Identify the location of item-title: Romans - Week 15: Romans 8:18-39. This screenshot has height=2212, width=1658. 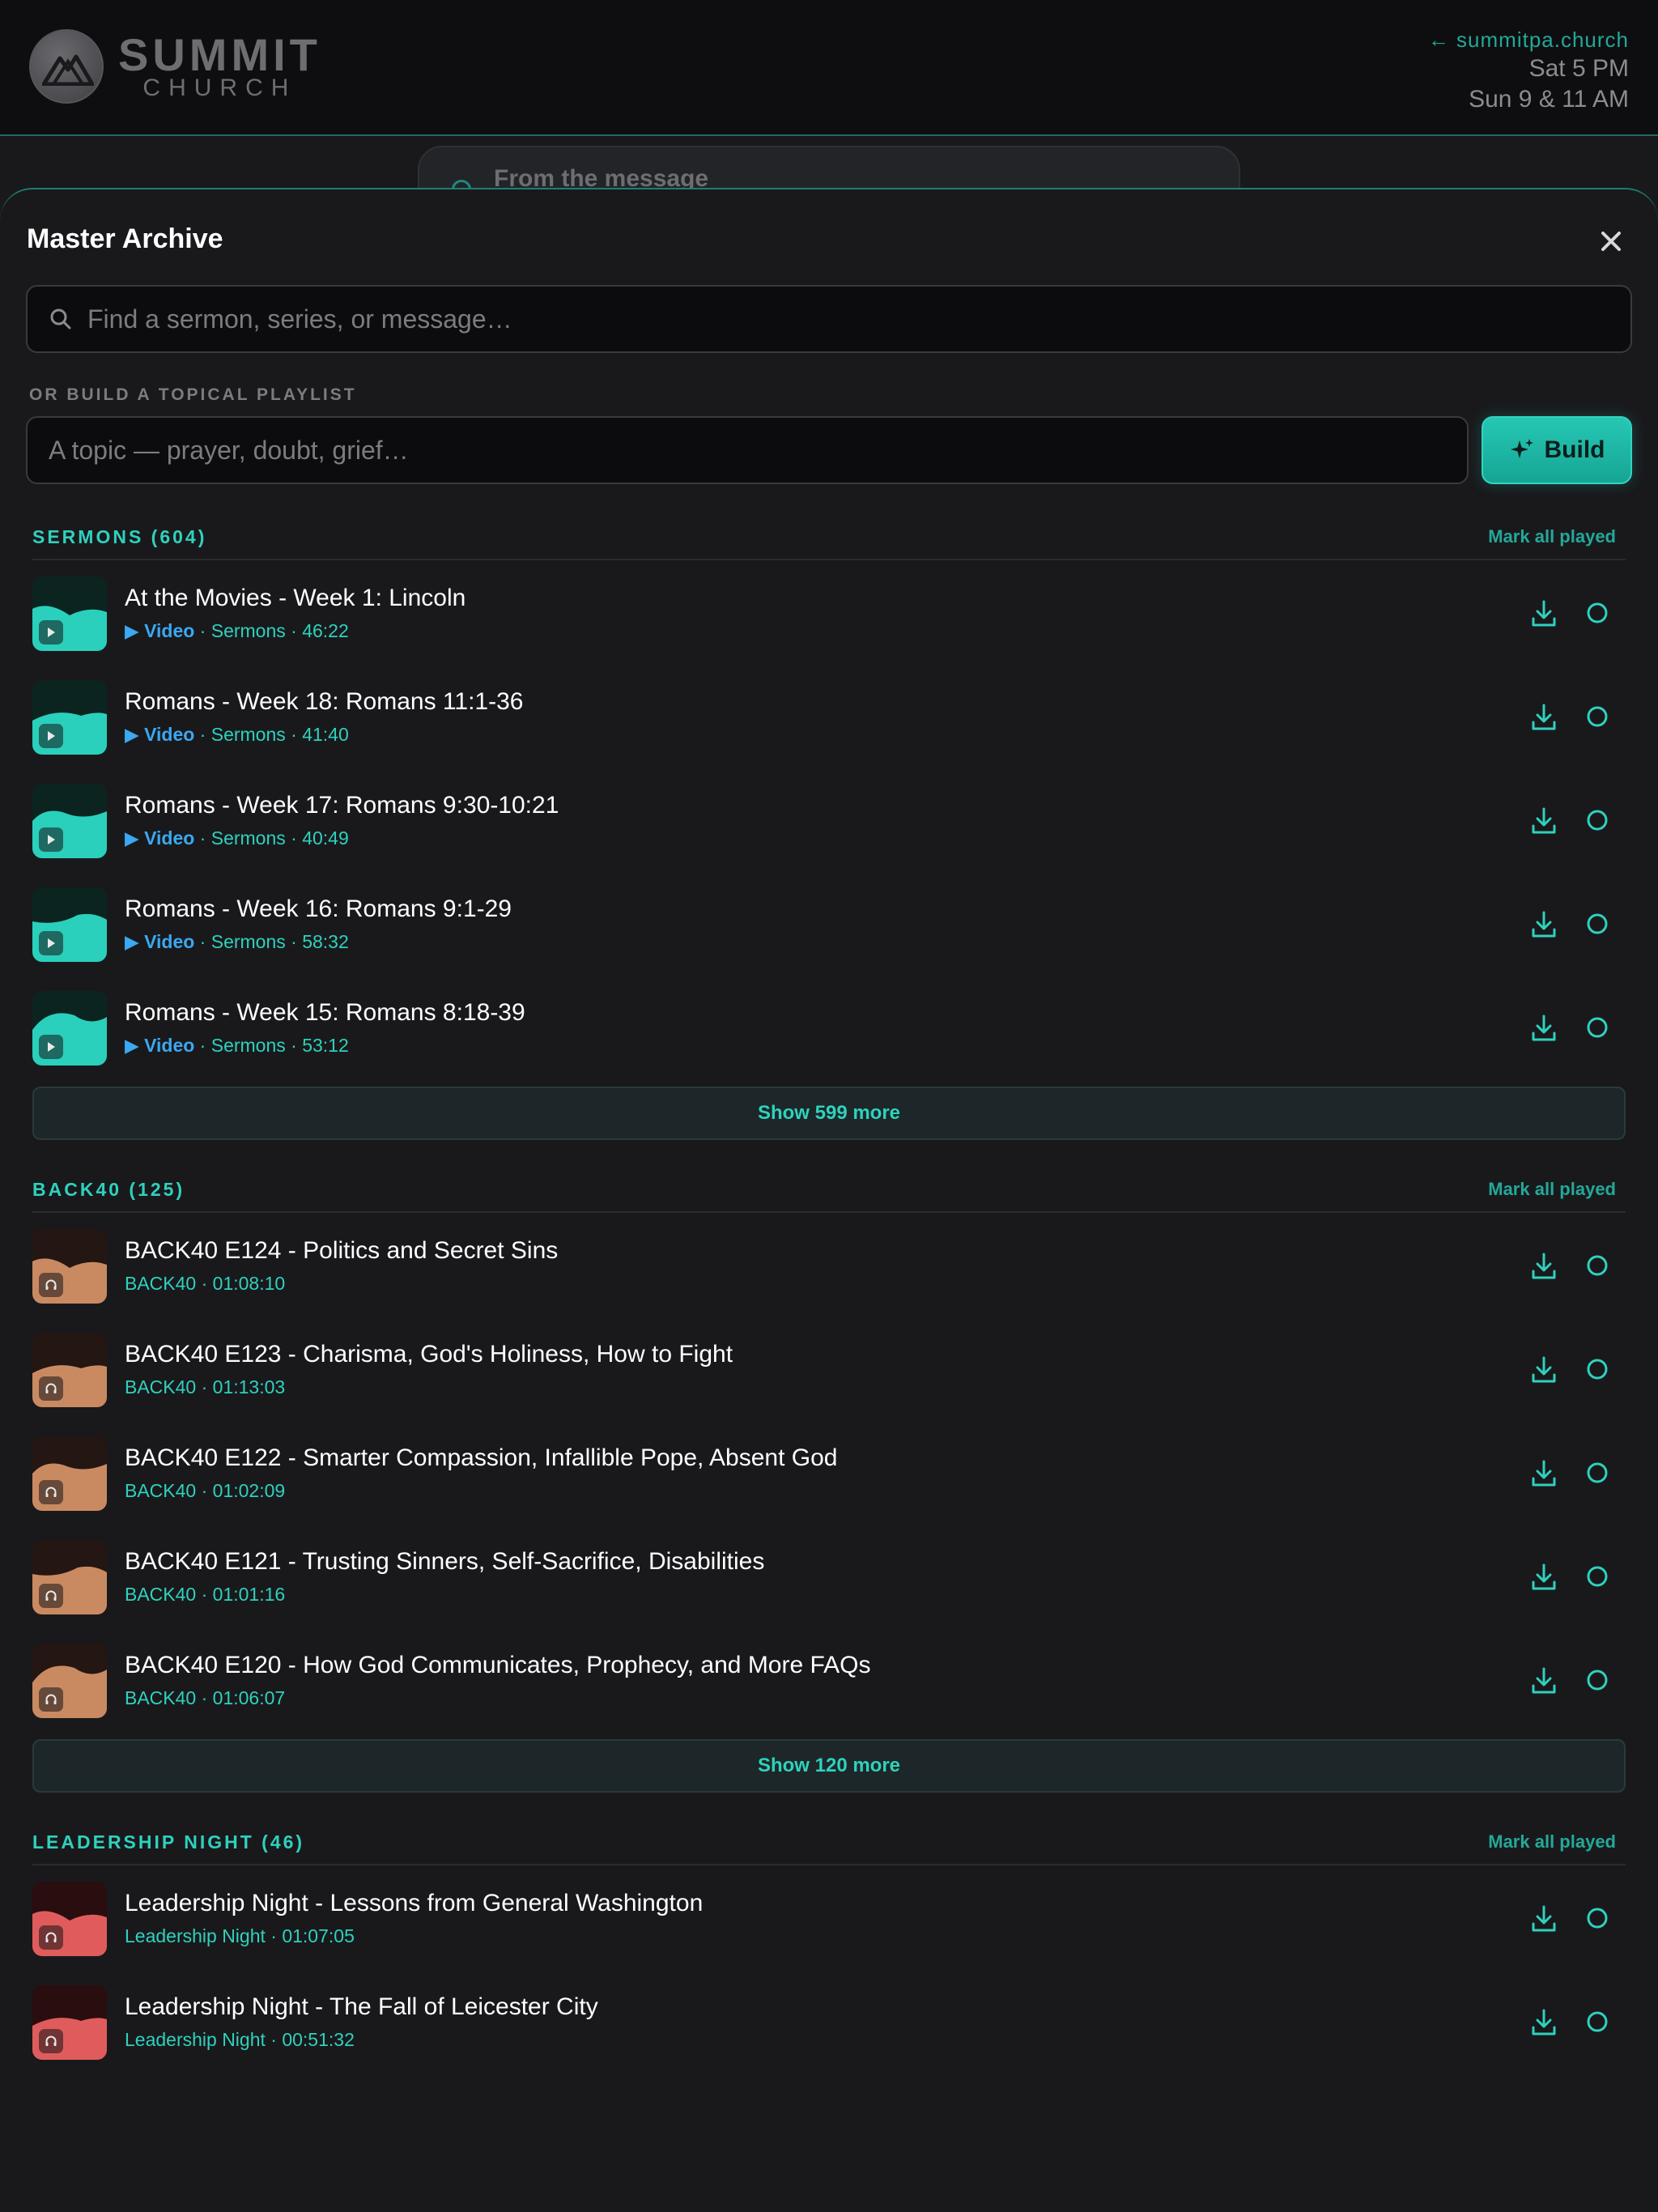
(325, 1012).